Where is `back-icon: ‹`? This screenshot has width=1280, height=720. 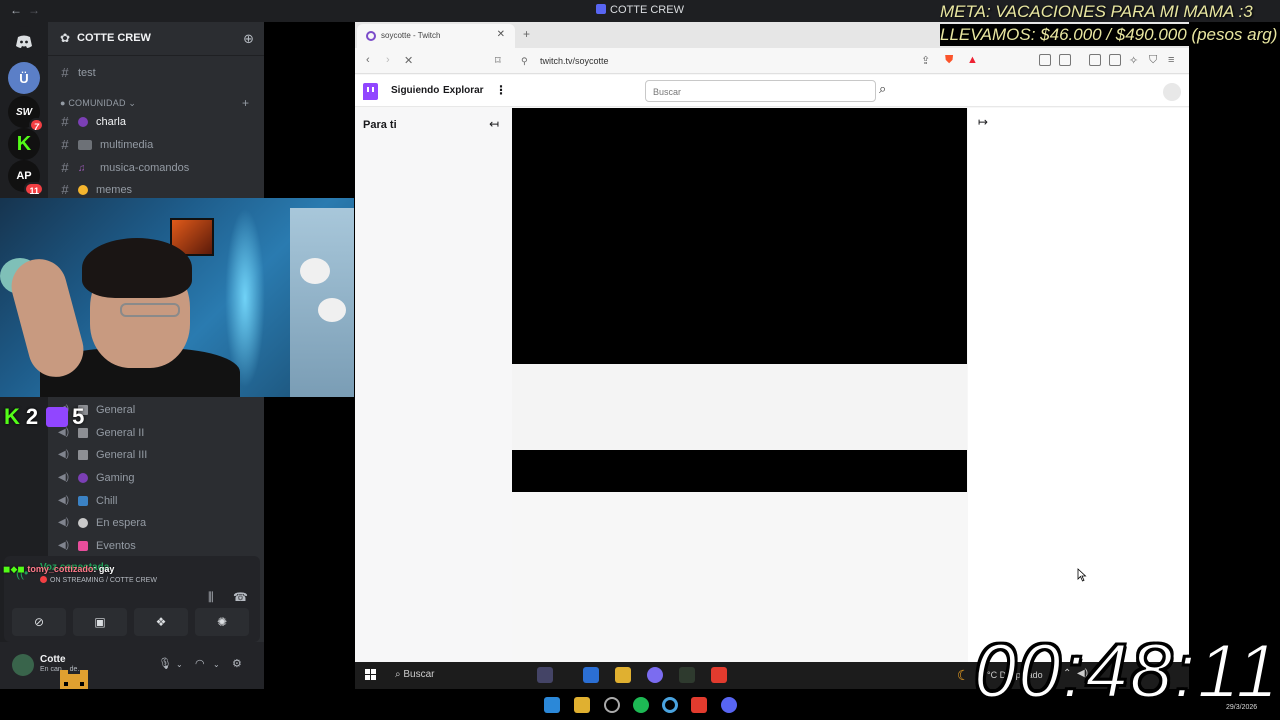 back-icon: ‹ is located at coordinates (368, 60).